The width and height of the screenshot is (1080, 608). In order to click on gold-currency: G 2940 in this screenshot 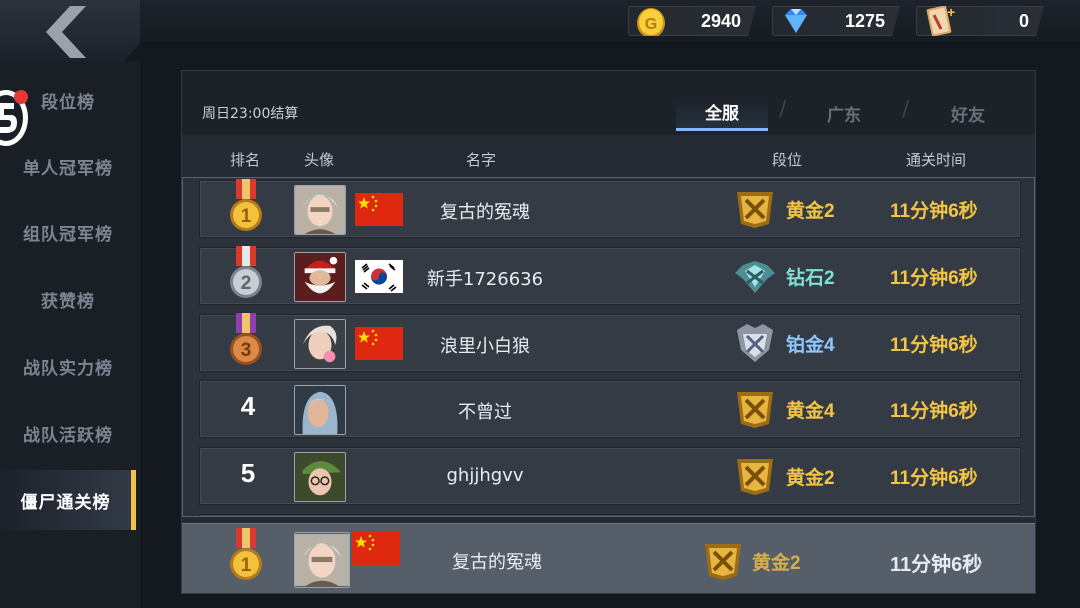, I will do `click(692, 21)`.